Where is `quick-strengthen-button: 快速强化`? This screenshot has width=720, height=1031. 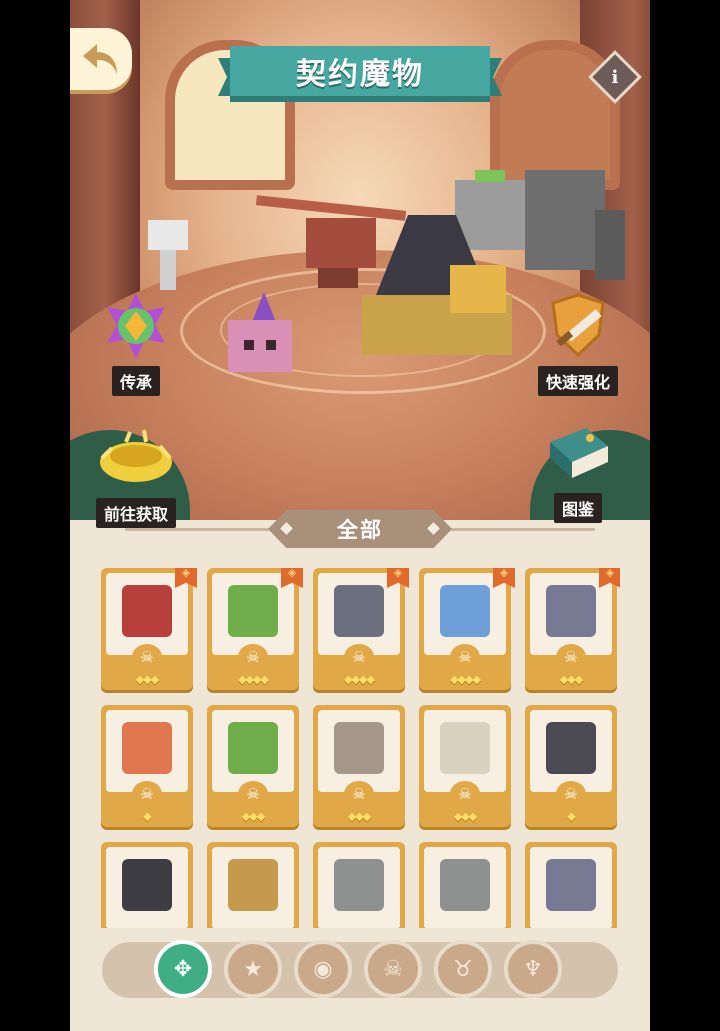
quick-strengthen-button: 快速强化 is located at coordinates (578, 342).